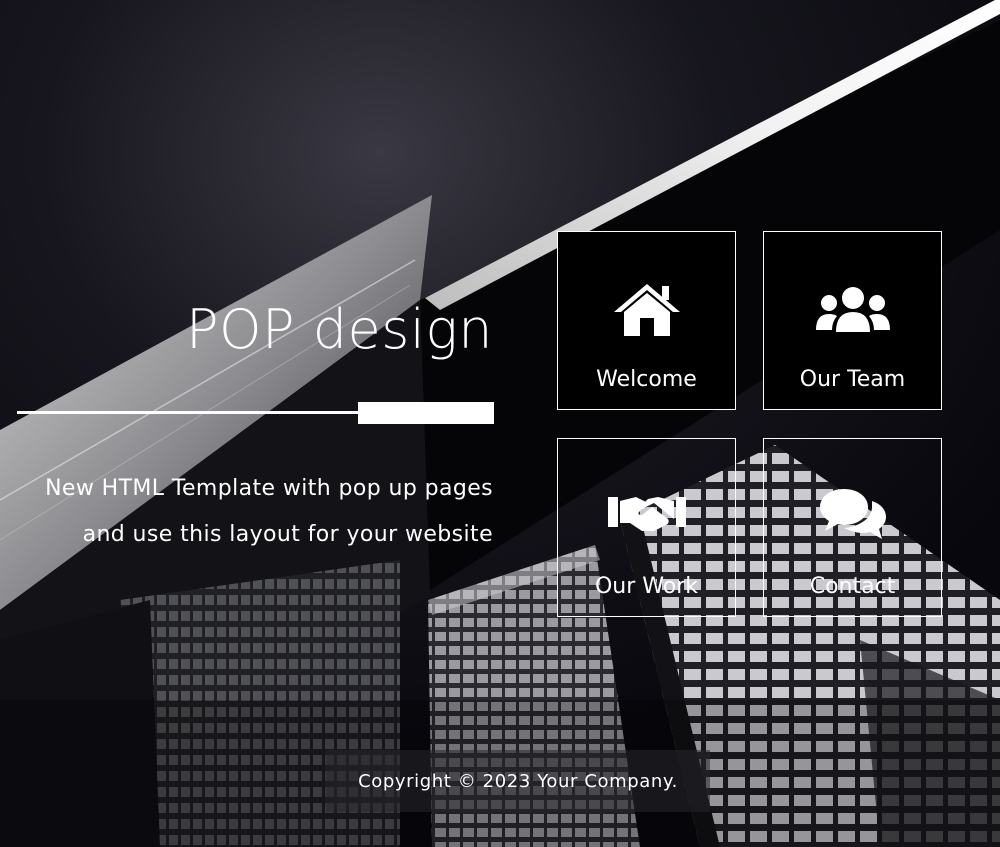  Describe the element at coordinates (646, 586) in the screenshot. I see `nav-tile-label: Our Work` at that location.